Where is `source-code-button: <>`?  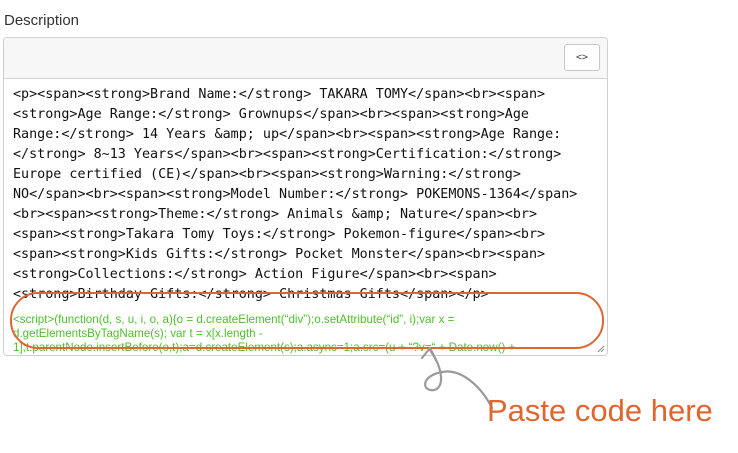
source-code-button: <> is located at coordinates (582, 57).